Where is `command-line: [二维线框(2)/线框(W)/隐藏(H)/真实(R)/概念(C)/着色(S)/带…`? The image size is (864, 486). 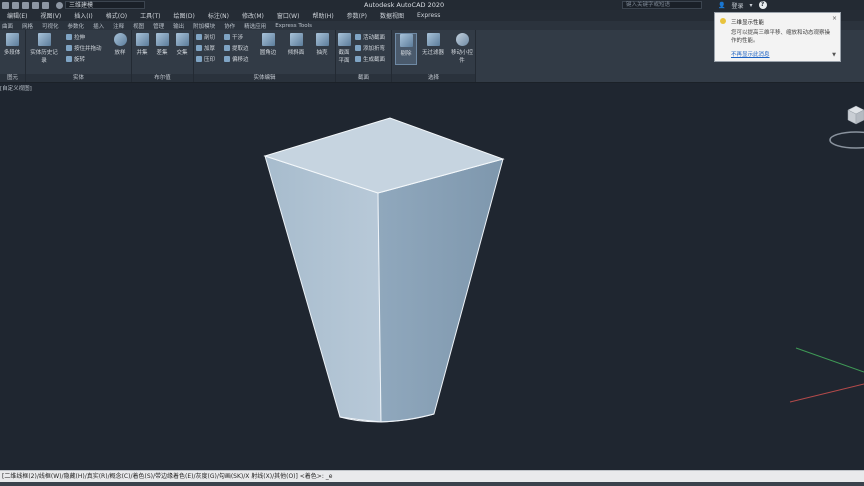
command-line: [二维线框(2)/线框(W)/隐藏(H)/真实(R)/概念(C)/着色(S)/带… is located at coordinates (432, 476).